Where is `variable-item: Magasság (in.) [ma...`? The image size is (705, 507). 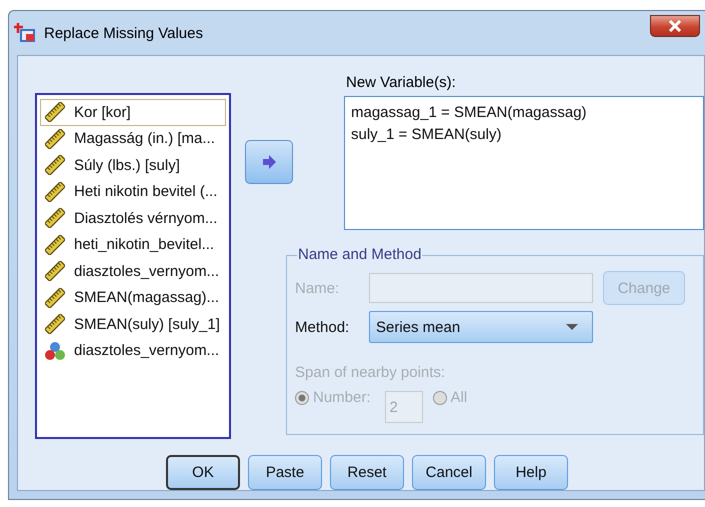 variable-item: Magasság (in.) [ma... is located at coordinates (133, 139).